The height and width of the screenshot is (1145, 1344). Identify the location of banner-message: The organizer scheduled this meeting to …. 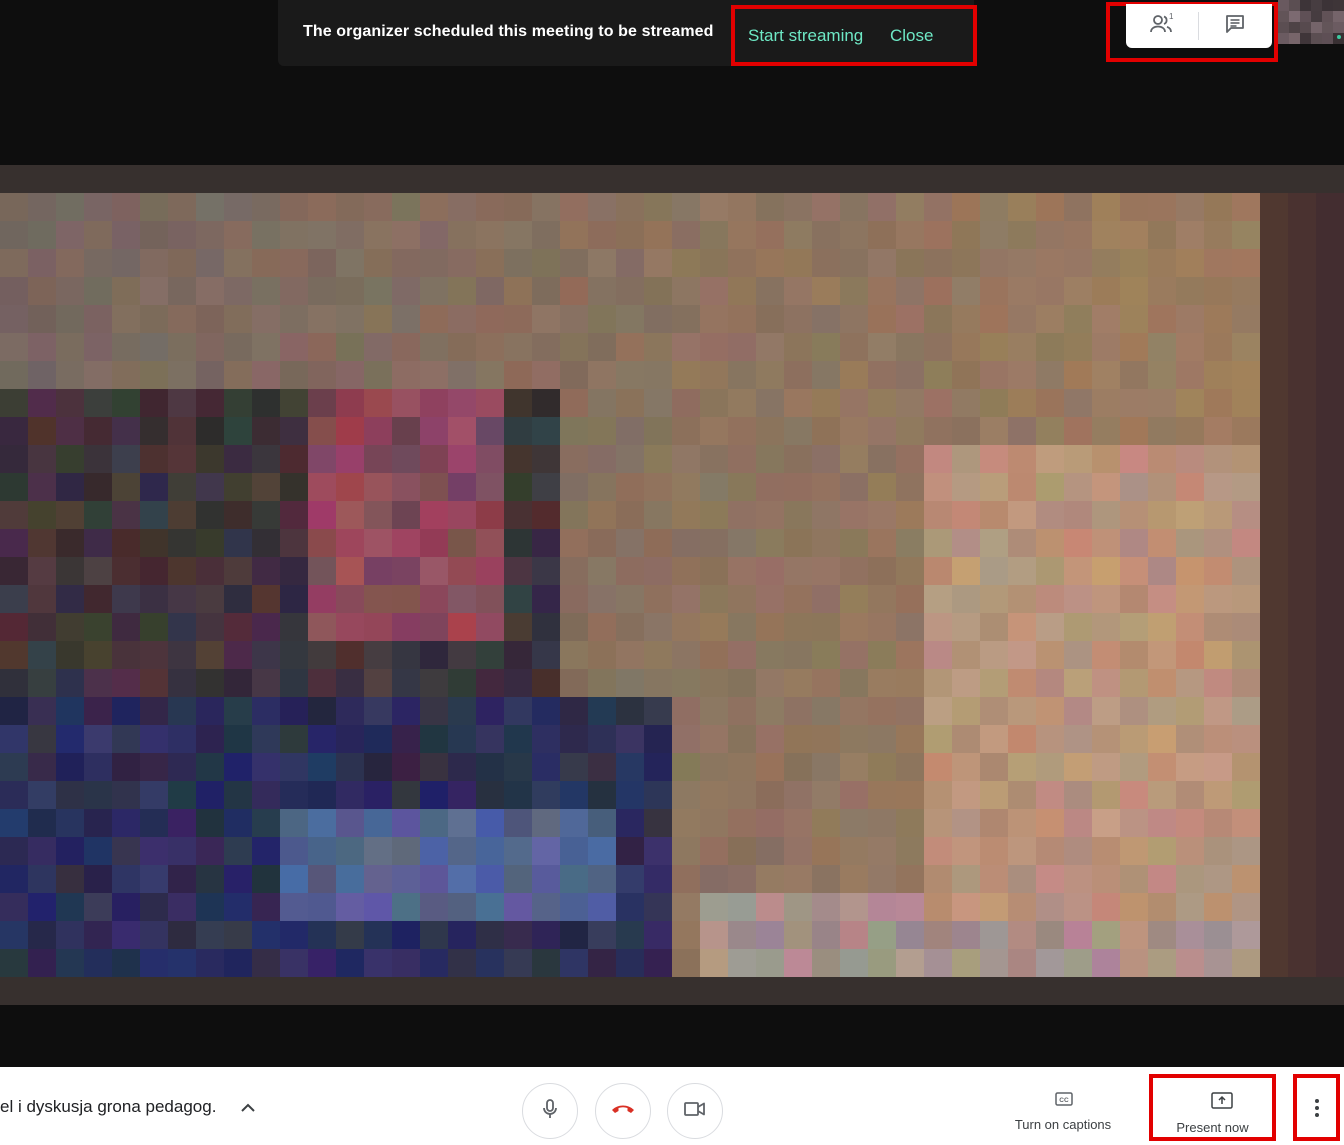
(508, 31).